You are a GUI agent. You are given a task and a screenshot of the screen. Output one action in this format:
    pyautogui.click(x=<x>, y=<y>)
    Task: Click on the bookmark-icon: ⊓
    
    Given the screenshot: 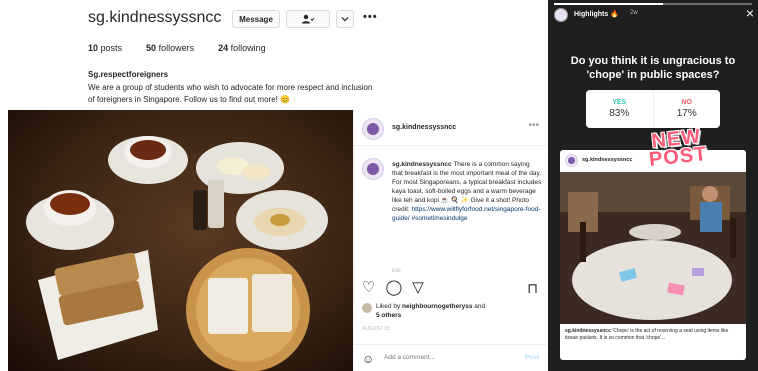 What is the action you would take?
    pyautogui.click(x=532, y=288)
    